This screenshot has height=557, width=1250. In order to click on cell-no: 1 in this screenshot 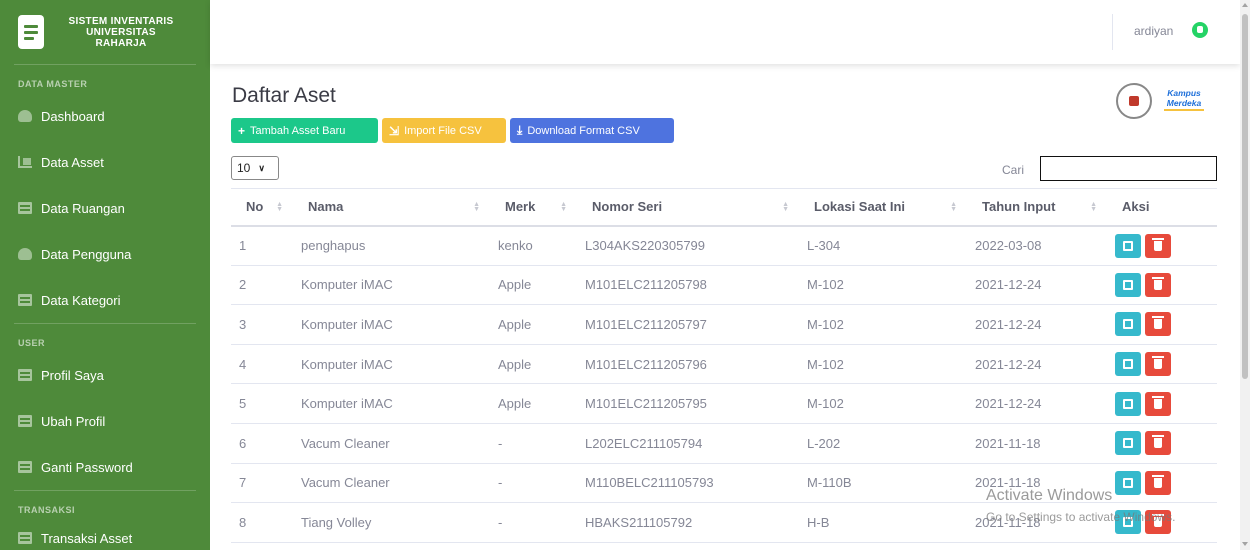, I will do `click(262, 245)`.